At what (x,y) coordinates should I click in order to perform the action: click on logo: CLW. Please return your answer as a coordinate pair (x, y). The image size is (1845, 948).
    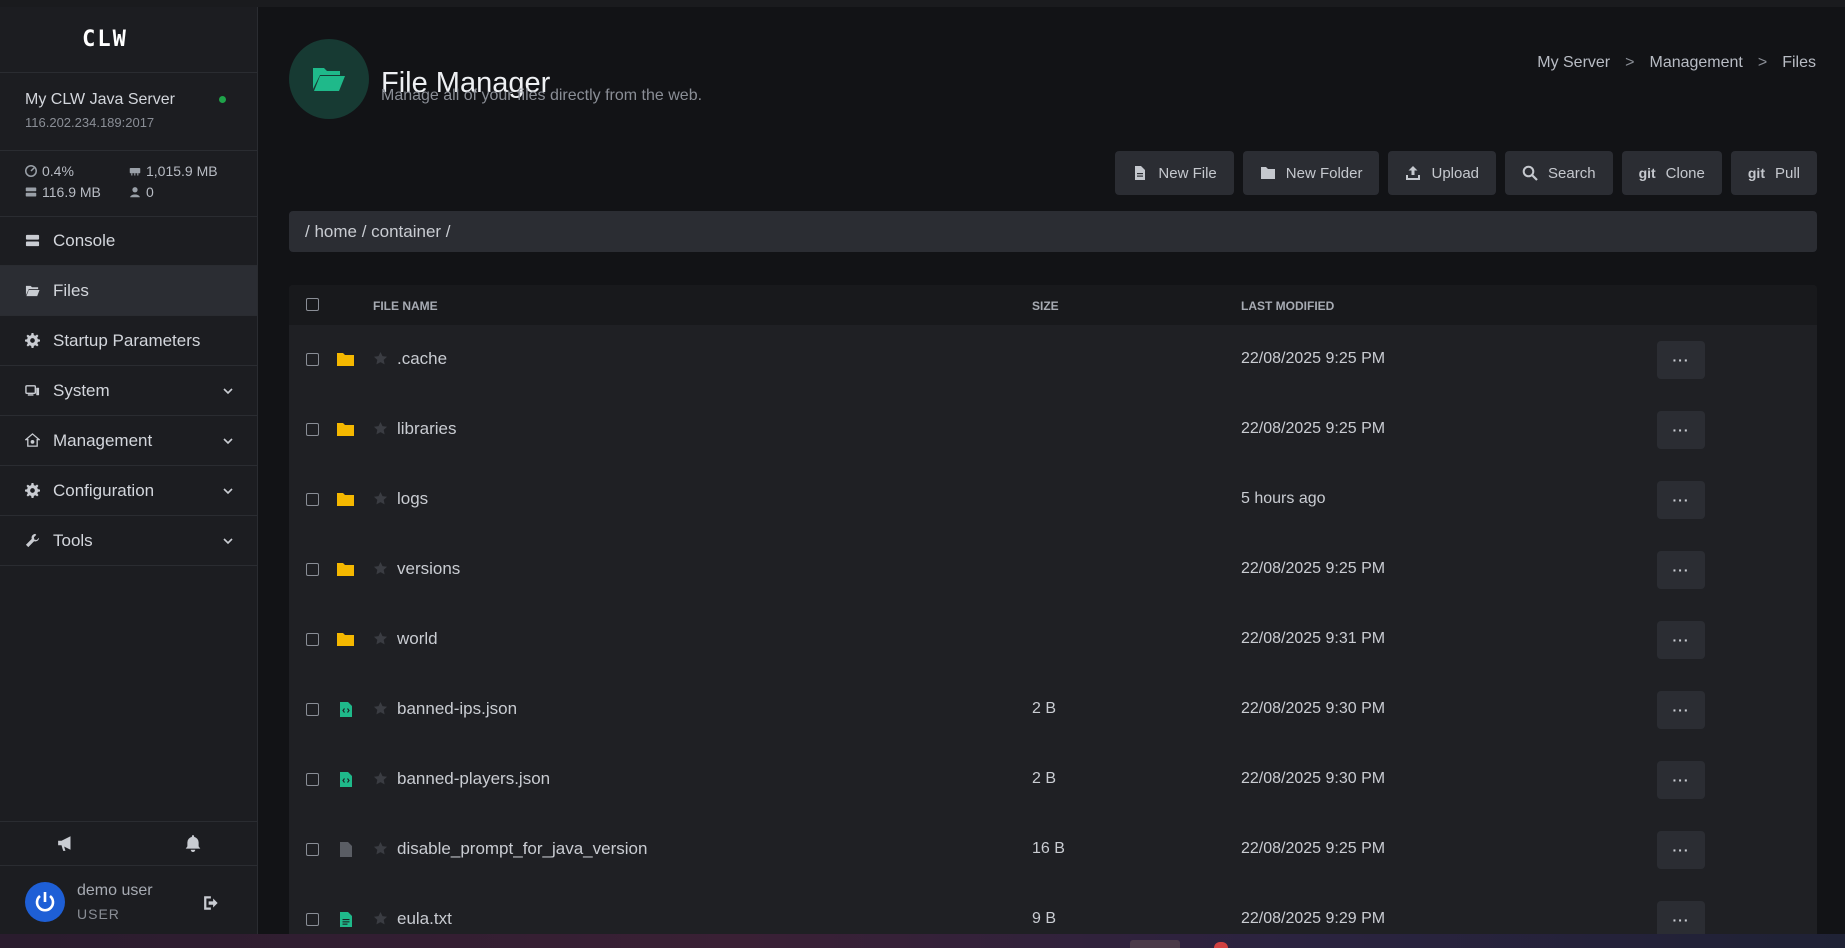
    Looking at the image, I should click on (105, 39).